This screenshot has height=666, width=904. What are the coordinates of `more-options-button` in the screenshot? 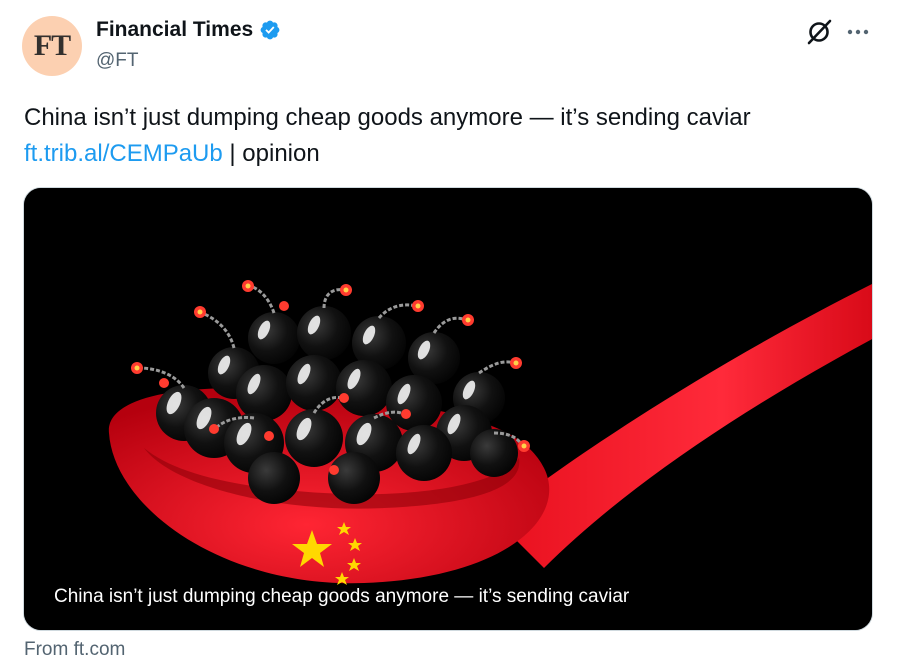 It's located at (858, 32).